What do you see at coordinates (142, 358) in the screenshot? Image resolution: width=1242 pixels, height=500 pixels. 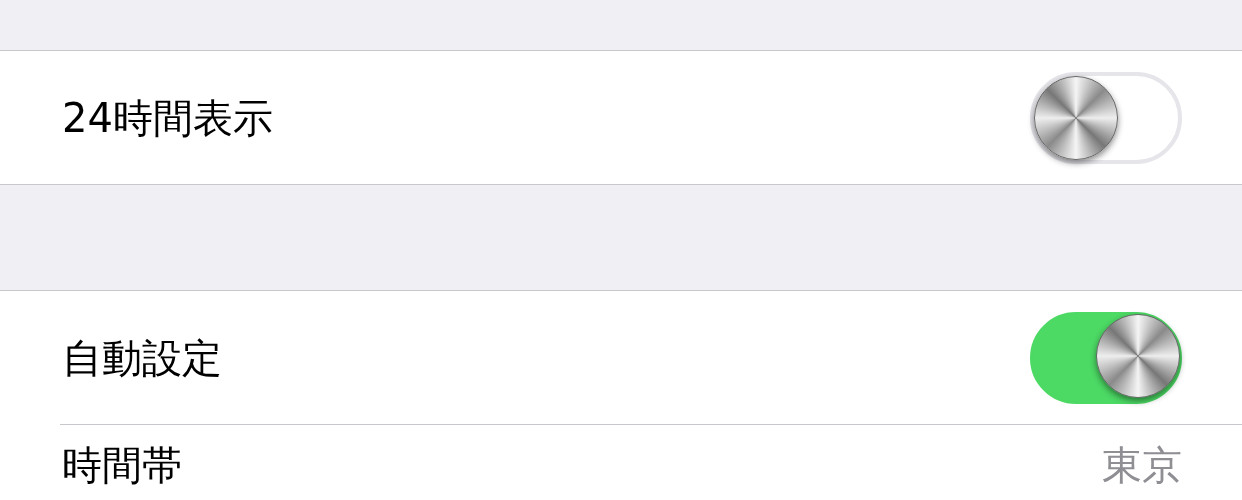 I see `row-label: 自動設定` at bounding box center [142, 358].